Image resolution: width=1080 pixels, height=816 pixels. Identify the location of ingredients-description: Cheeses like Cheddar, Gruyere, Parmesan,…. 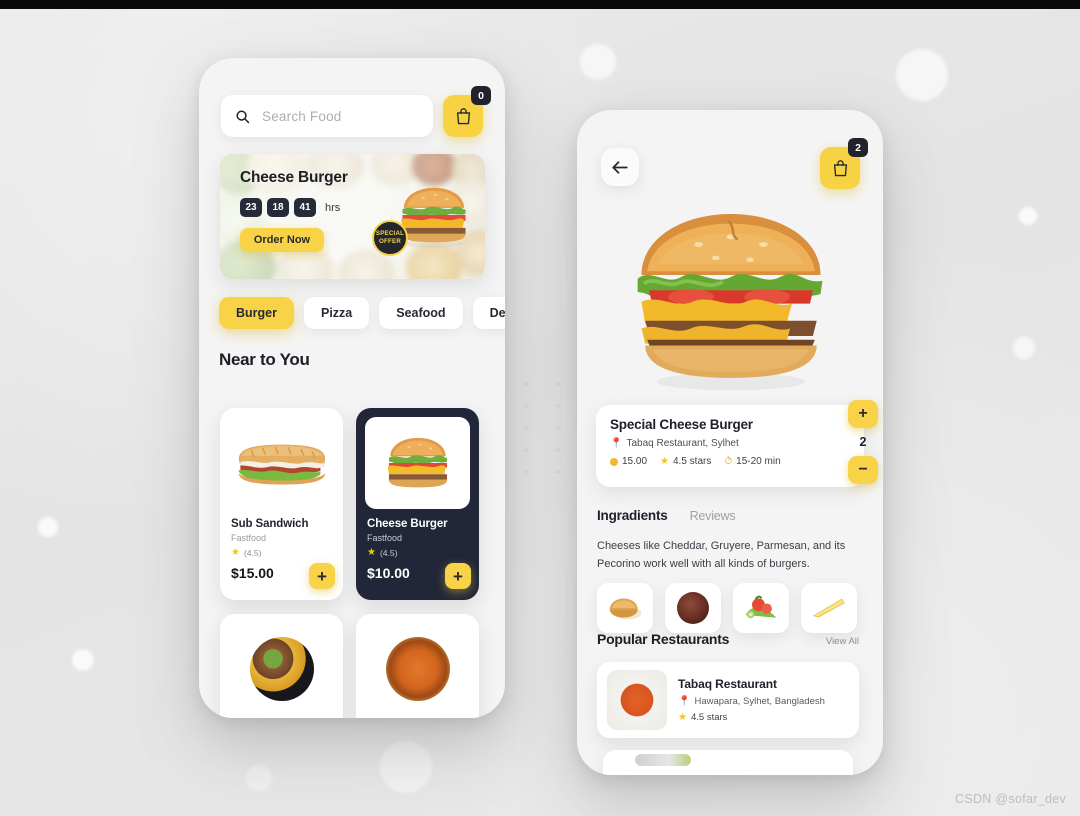
(721, 555).